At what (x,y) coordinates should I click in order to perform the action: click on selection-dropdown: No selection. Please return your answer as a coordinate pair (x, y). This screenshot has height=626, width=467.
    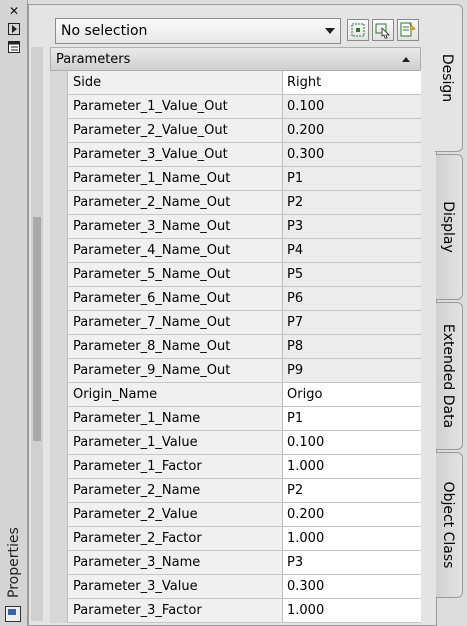
    Looking at the image, I should click on (198, 31).